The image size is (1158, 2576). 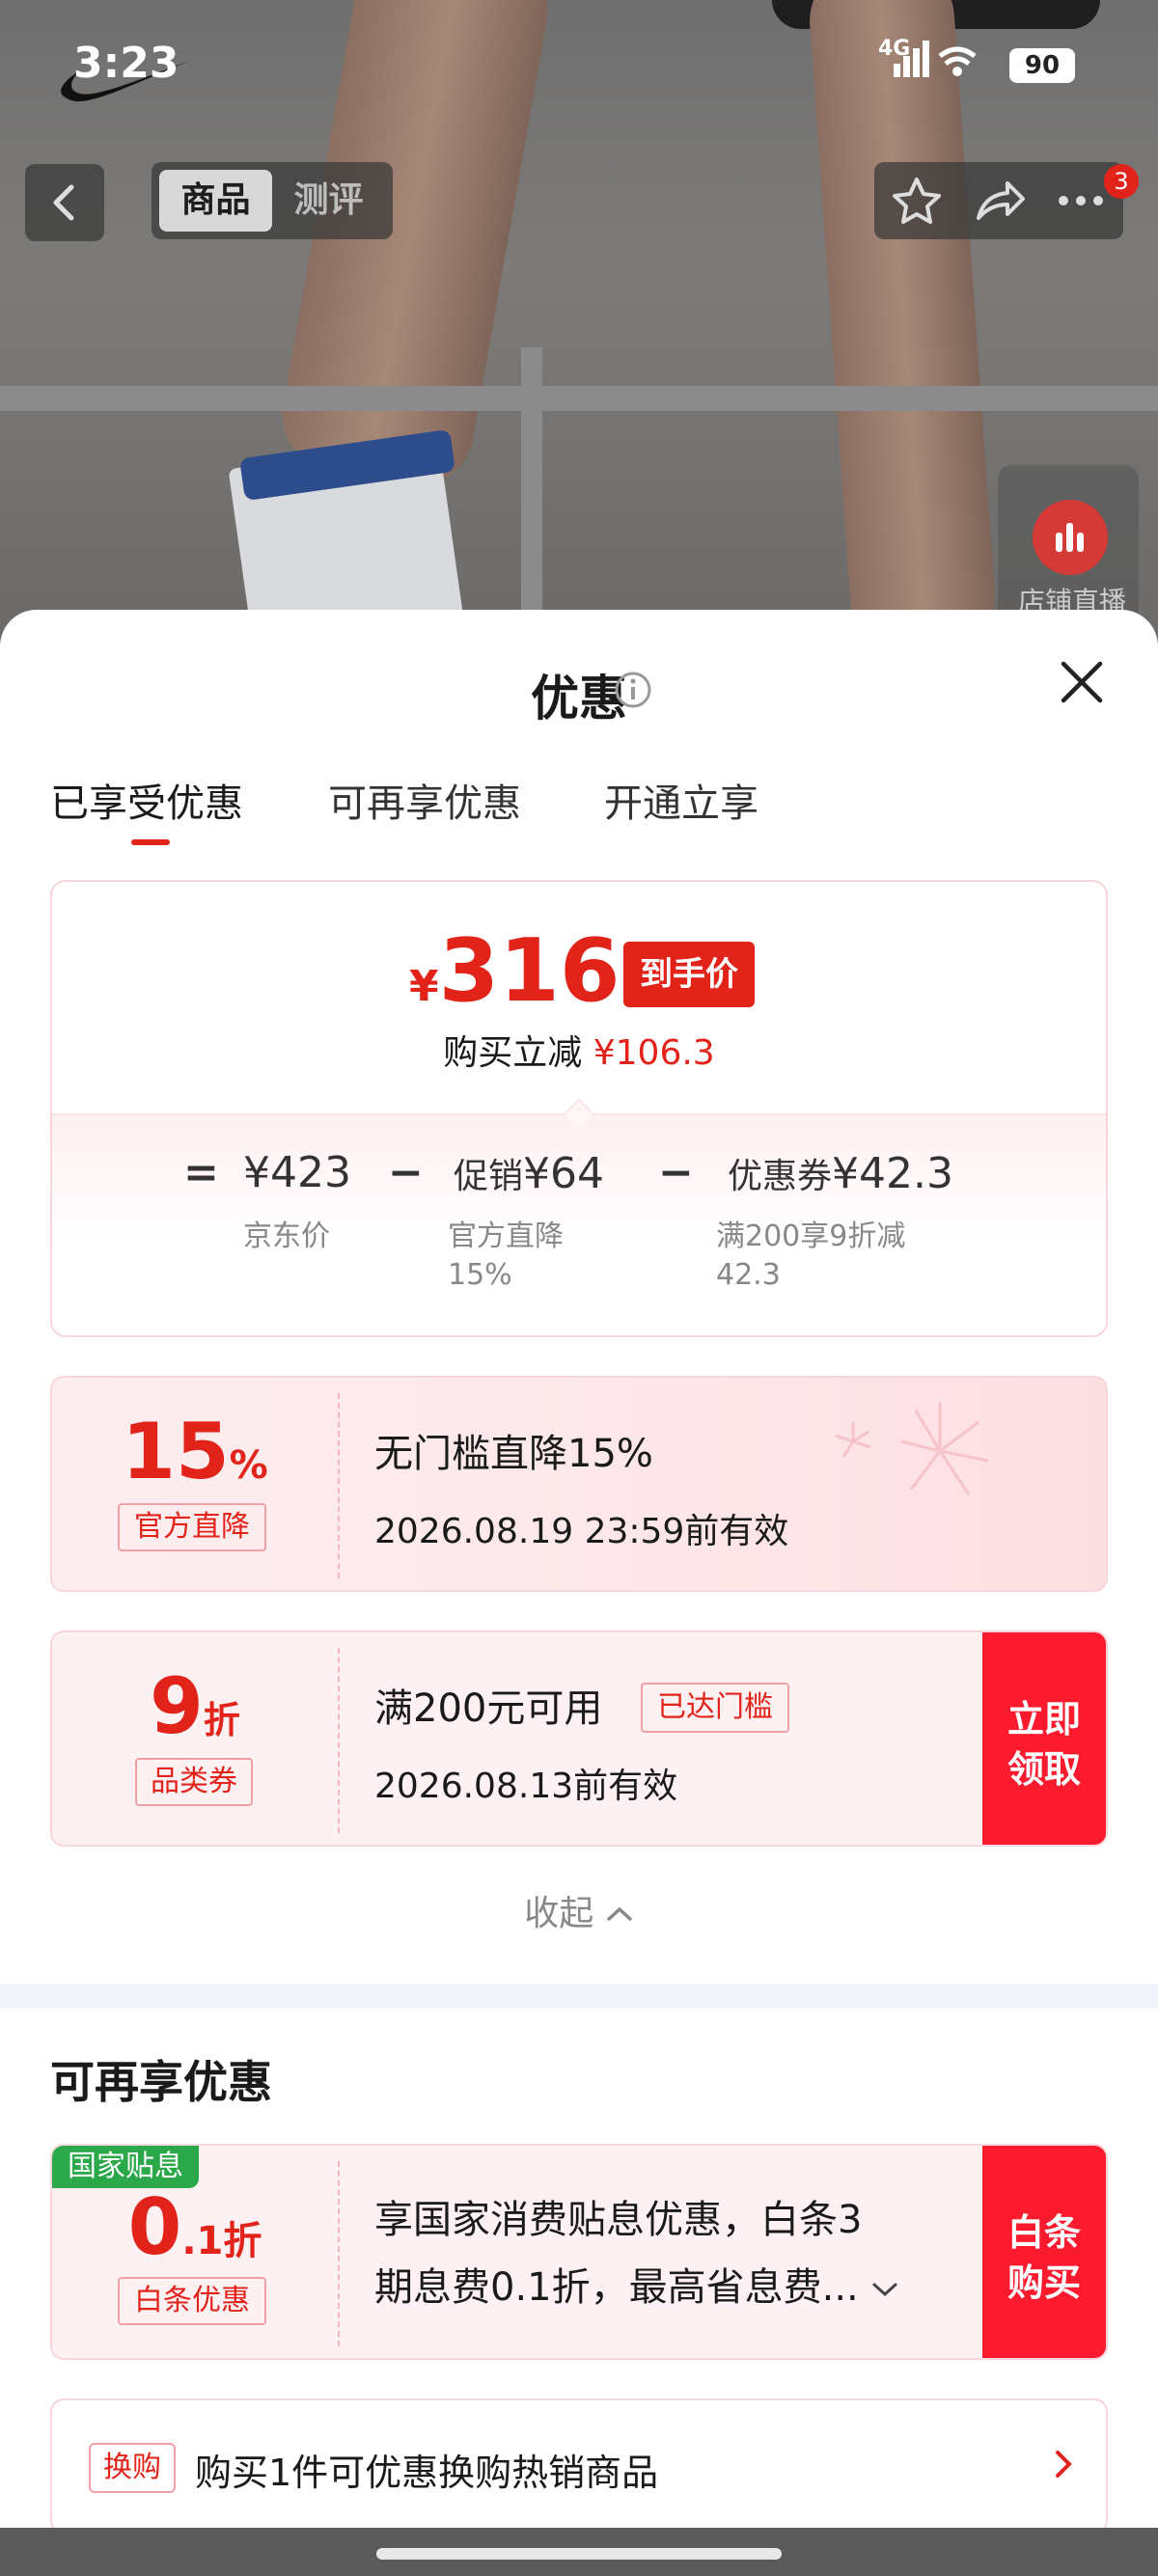 What do you see at coordinates (579, 699) in the screenshot?
I see `sheet-title: 优惠` at bounding box center [579, 699].